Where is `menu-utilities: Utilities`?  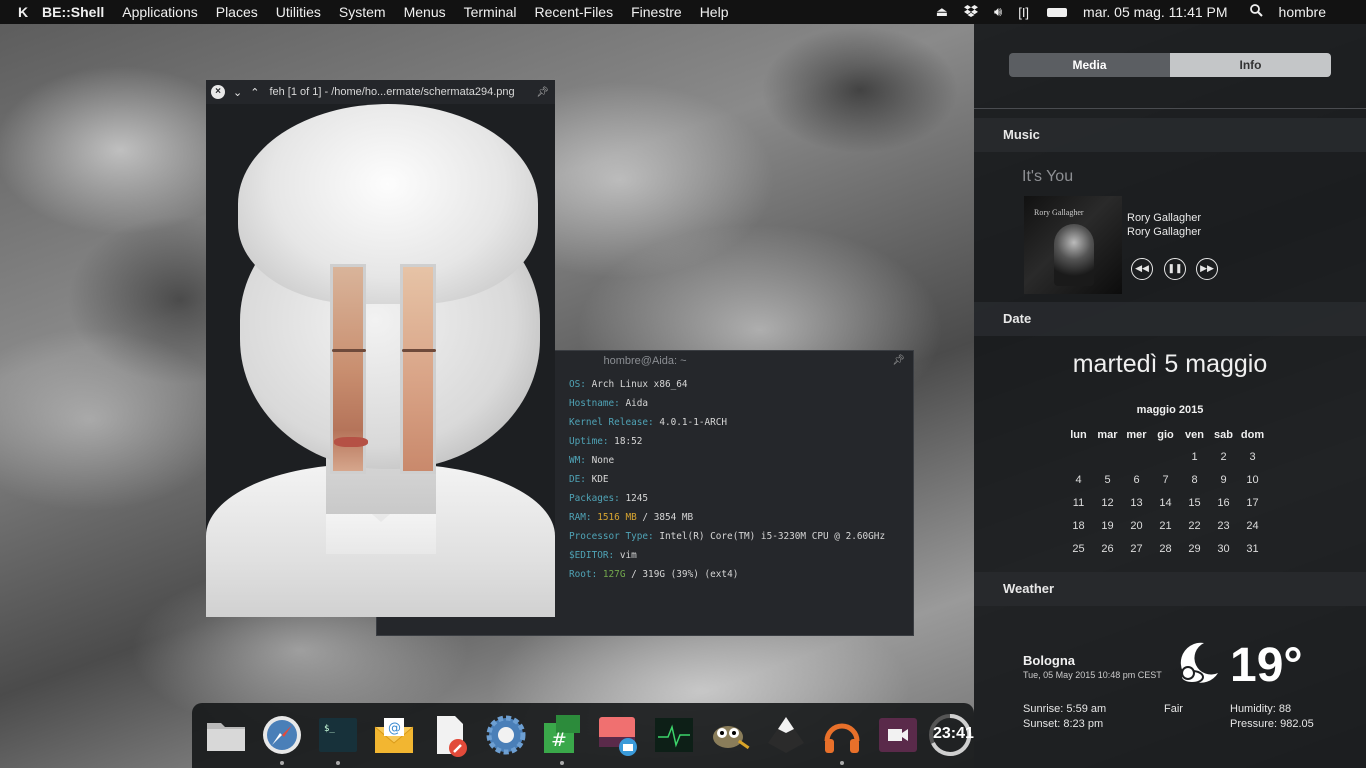 menu-utilities: Utilities is located at coordinates (298, 12).